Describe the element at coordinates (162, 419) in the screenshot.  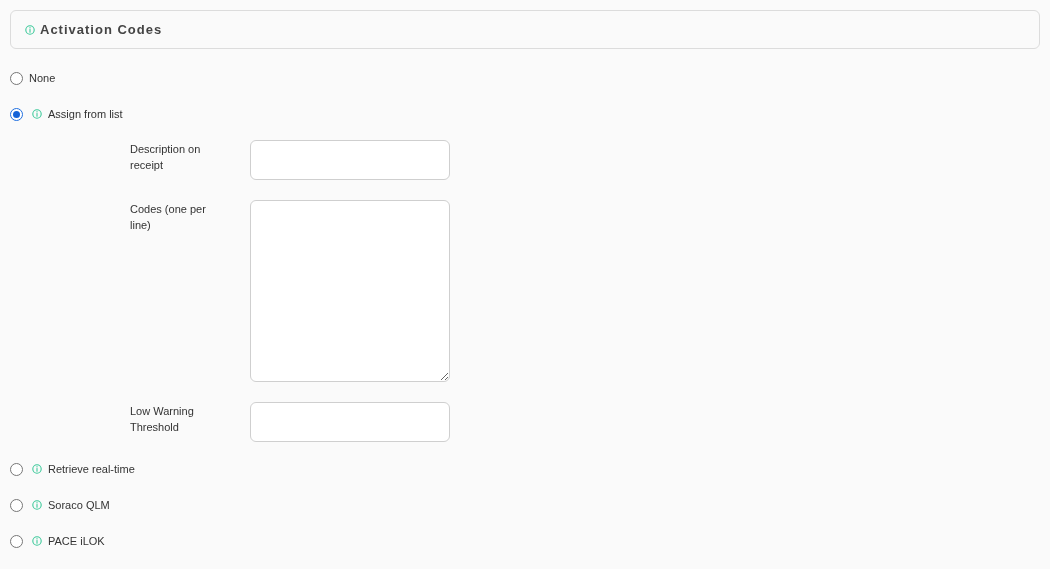
I see `field-label: Low Warning Threshold` at that location.